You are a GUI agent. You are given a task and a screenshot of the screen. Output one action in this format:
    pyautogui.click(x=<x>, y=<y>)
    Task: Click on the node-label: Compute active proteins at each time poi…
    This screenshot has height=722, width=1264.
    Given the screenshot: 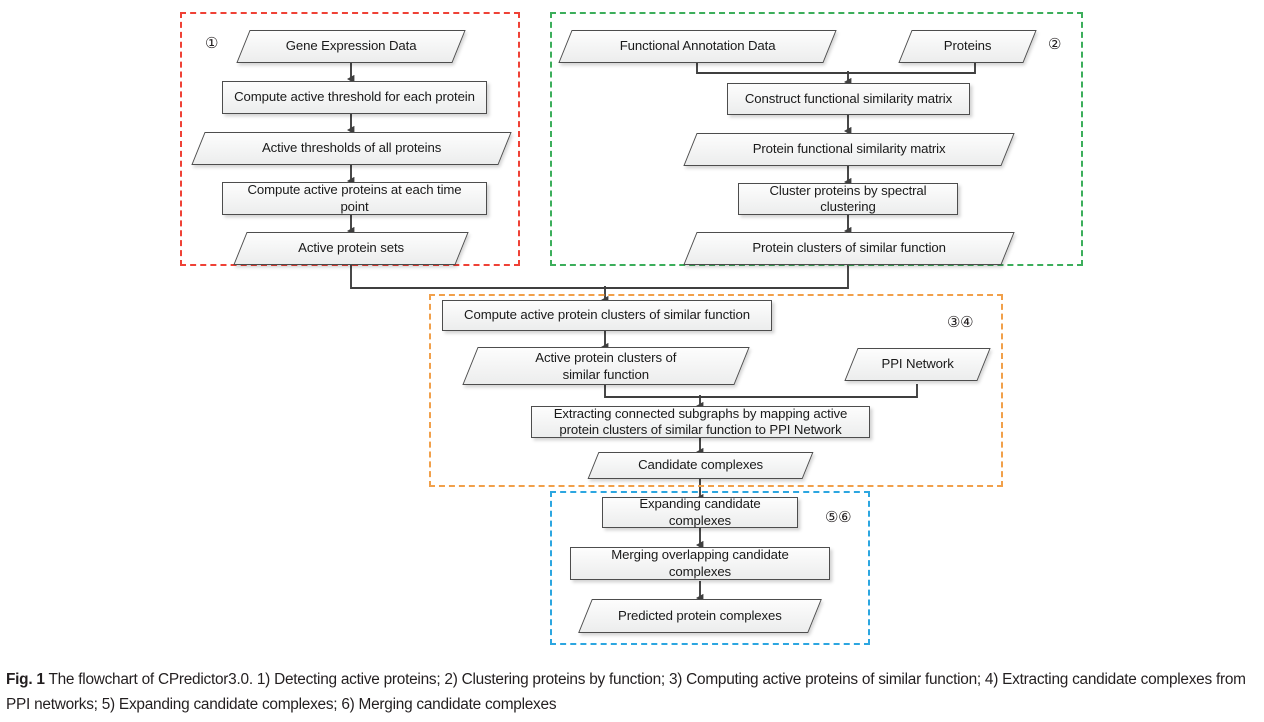 What is the action you would take?
    pyautogui.click(x=354, y=198)
    